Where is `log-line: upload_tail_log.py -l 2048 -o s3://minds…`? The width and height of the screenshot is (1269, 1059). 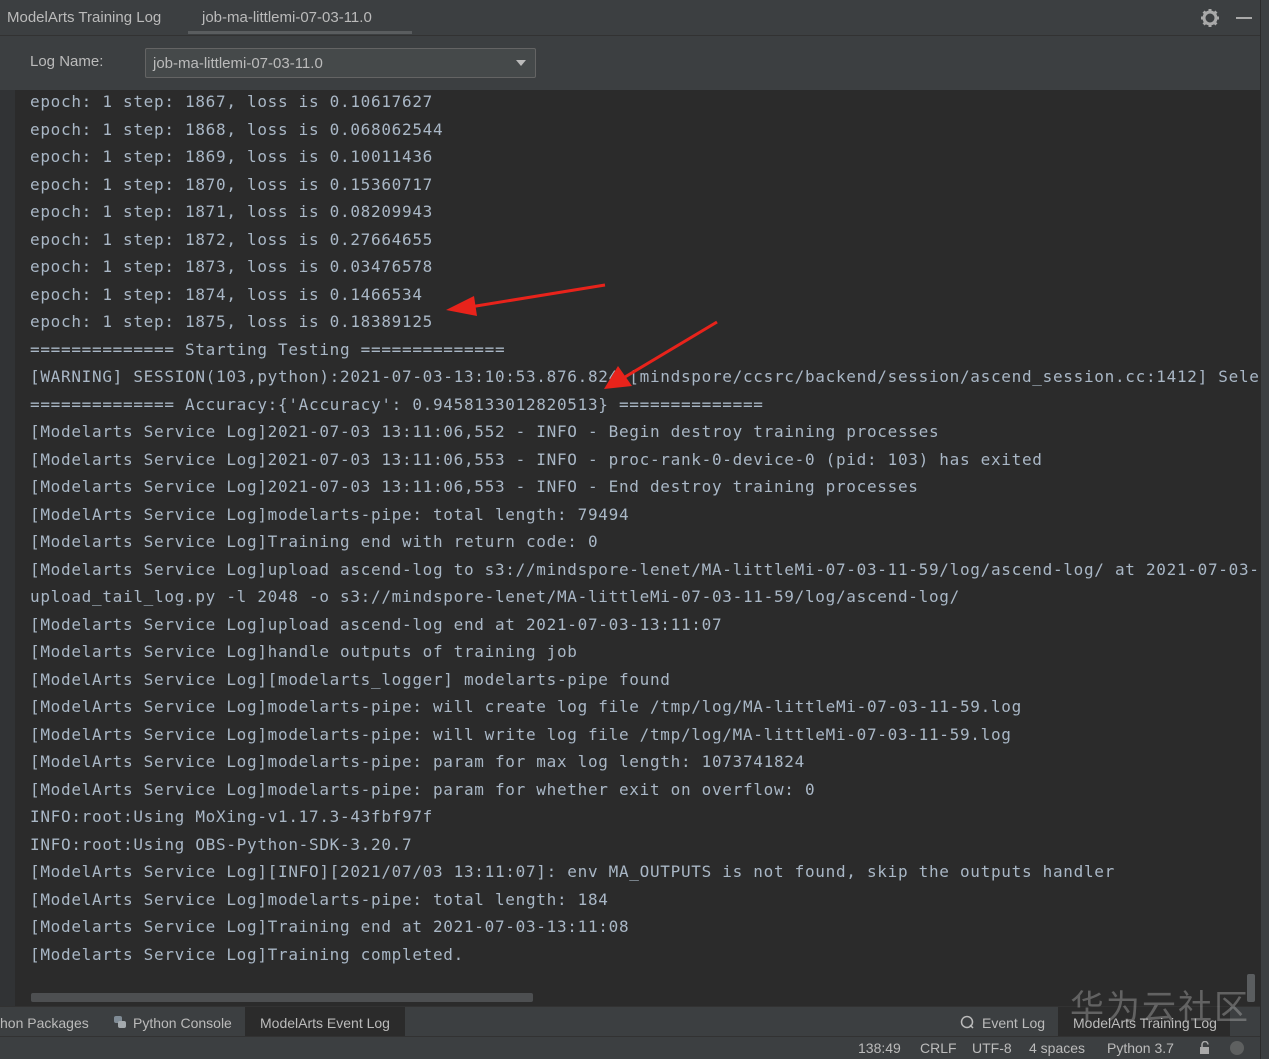 log-line: upload_tail_log.py -l 2048 -o s3://minds… is located at coordinates (495, 596).